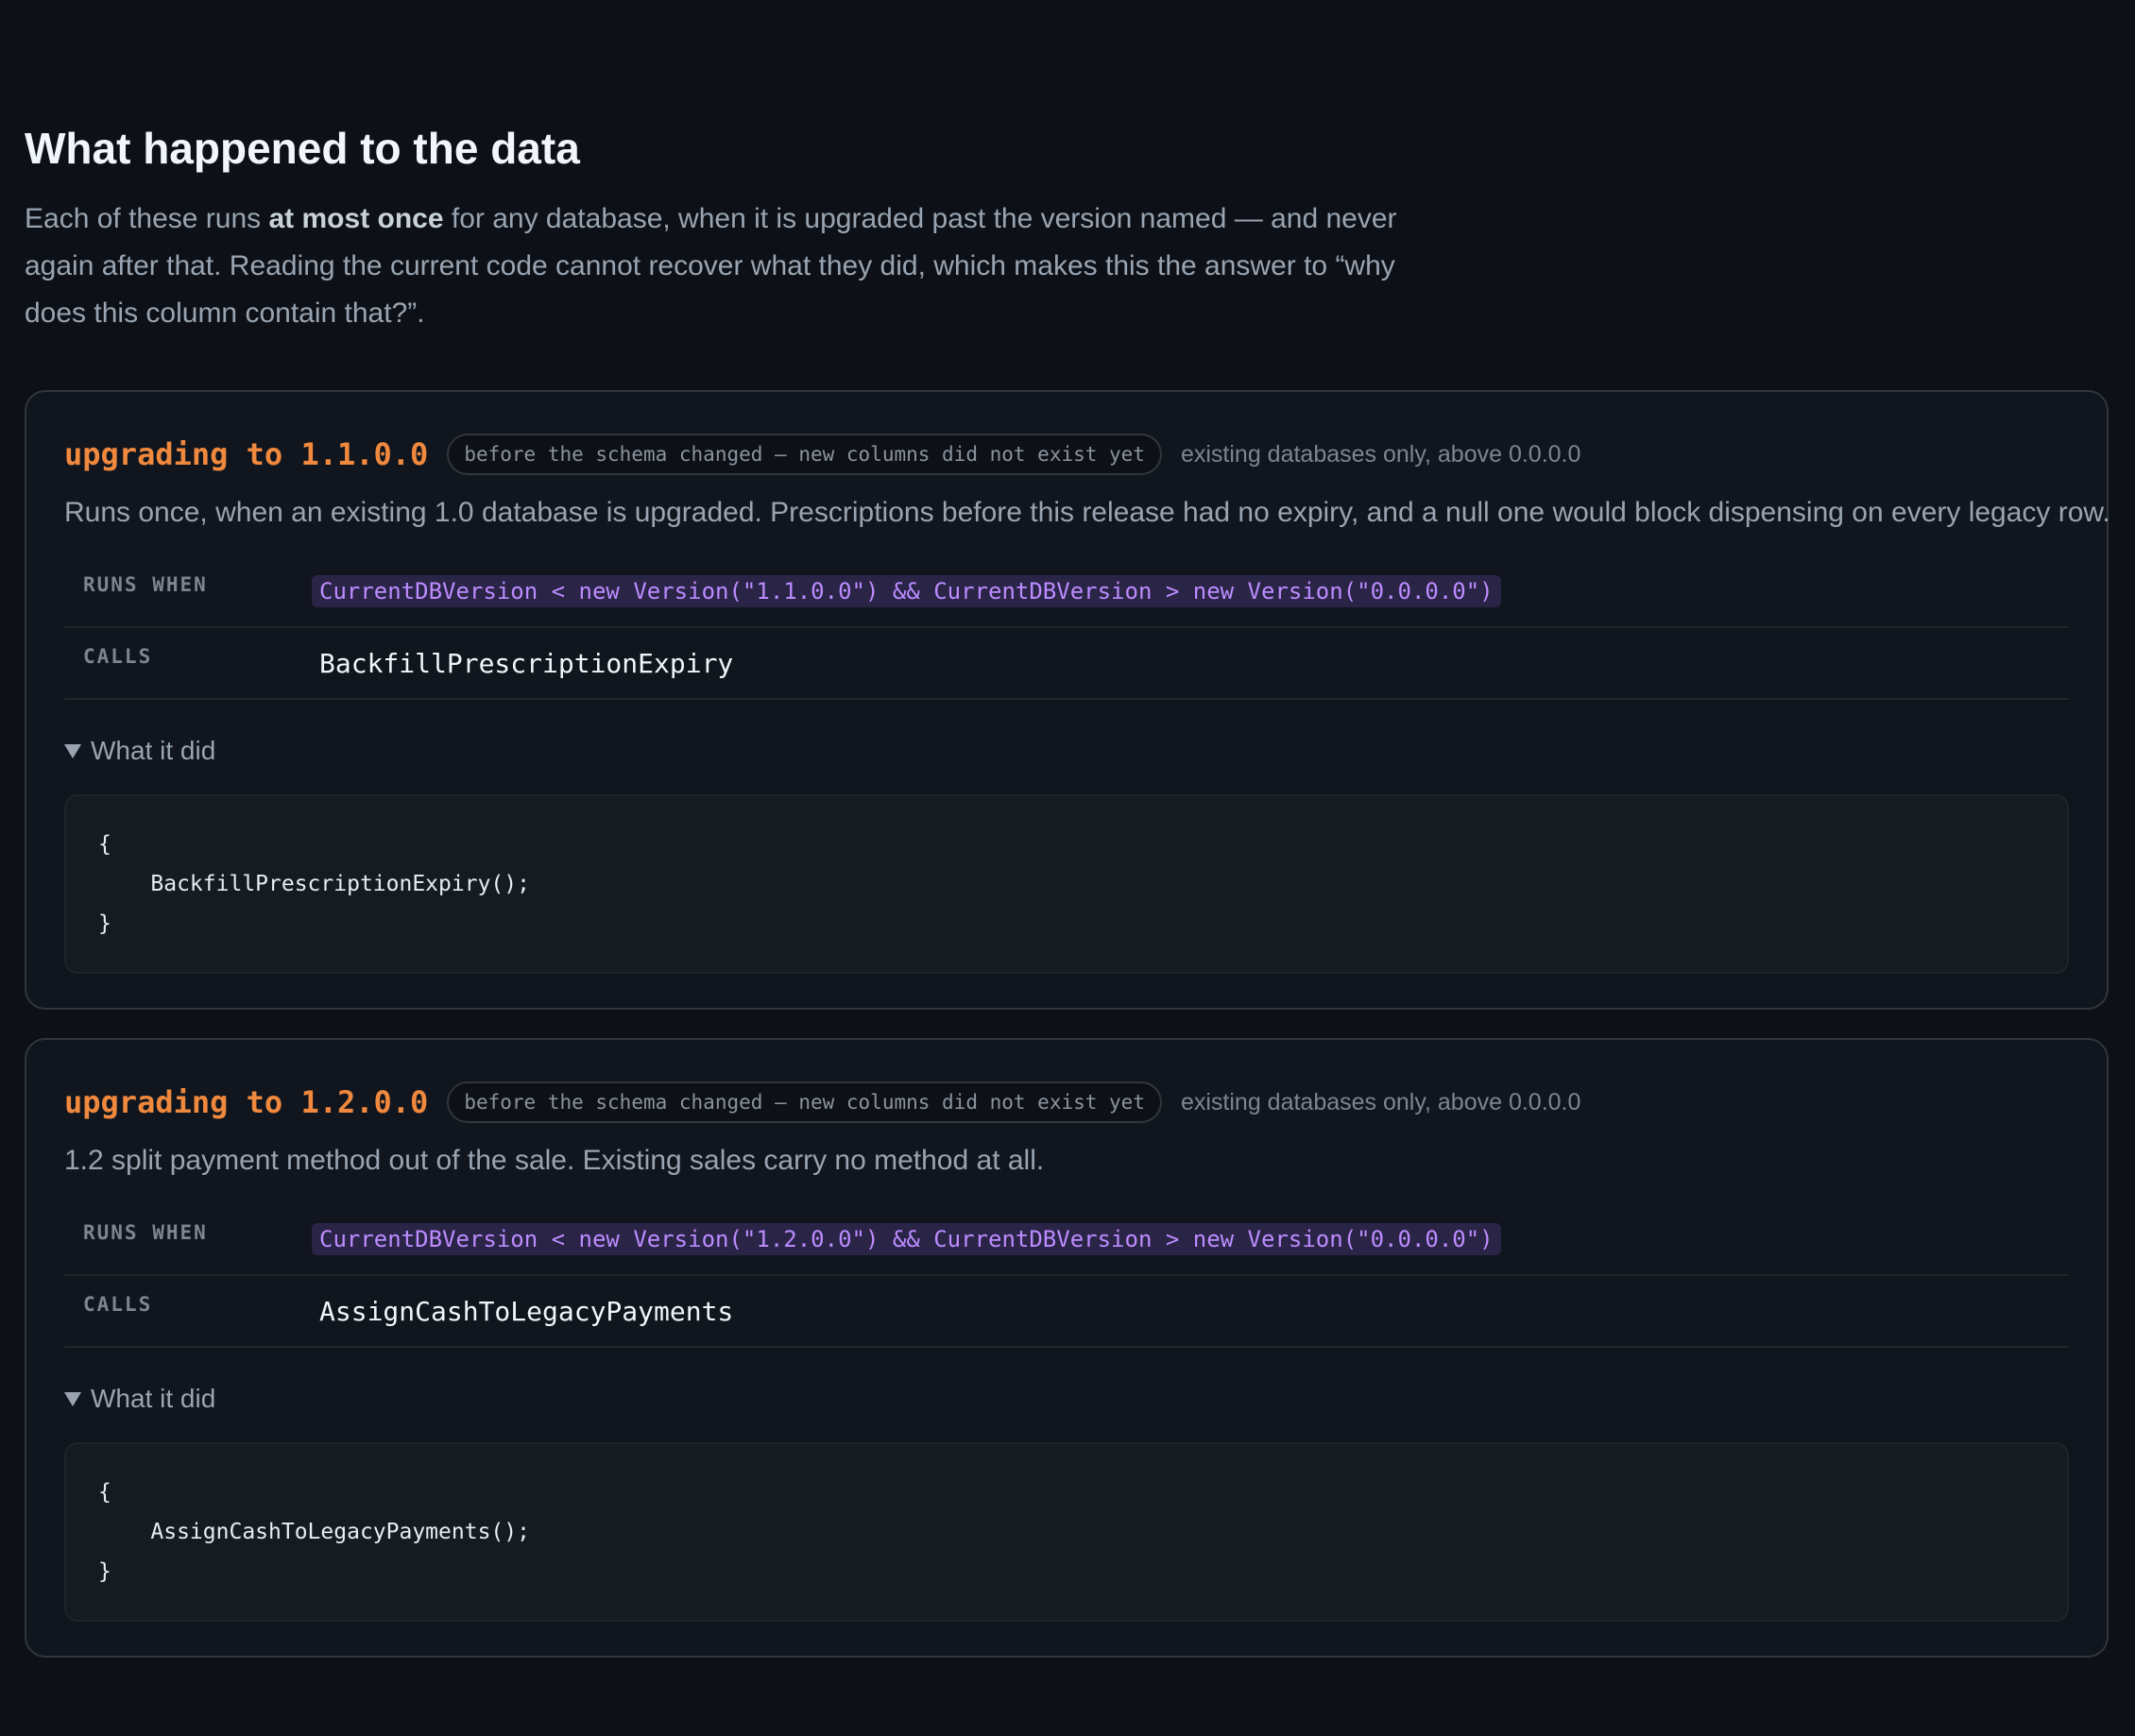 Image resolution: width=2135 pixels, height=1736 pixels. What do you see at coordinates (147, 219) in the screenshot?
I see `intro-text-start: Each of these runs` at bounding box center [147, 219].